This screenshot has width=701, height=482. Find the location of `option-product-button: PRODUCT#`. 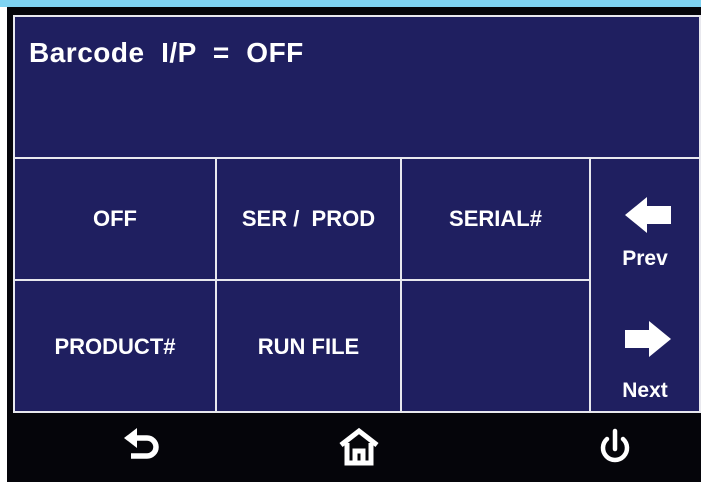

option-product-button: PRODUCT# is located at coordinates (115, 347).